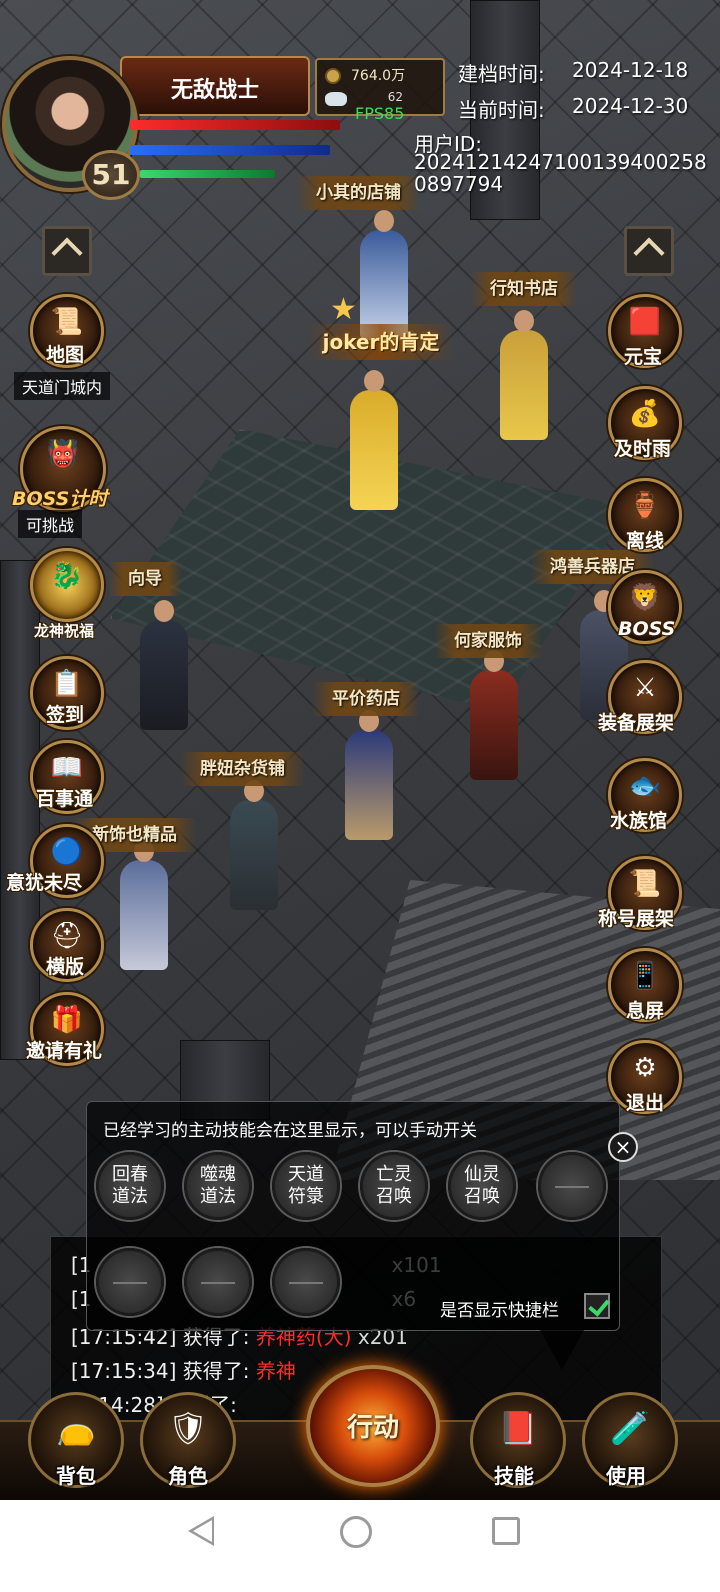 The image size is (720, 1592). What do you see at coordinates (501, 110) in the screenshot?
I see `current-time-label: 当前时间:` at bounding box center [501, 110].